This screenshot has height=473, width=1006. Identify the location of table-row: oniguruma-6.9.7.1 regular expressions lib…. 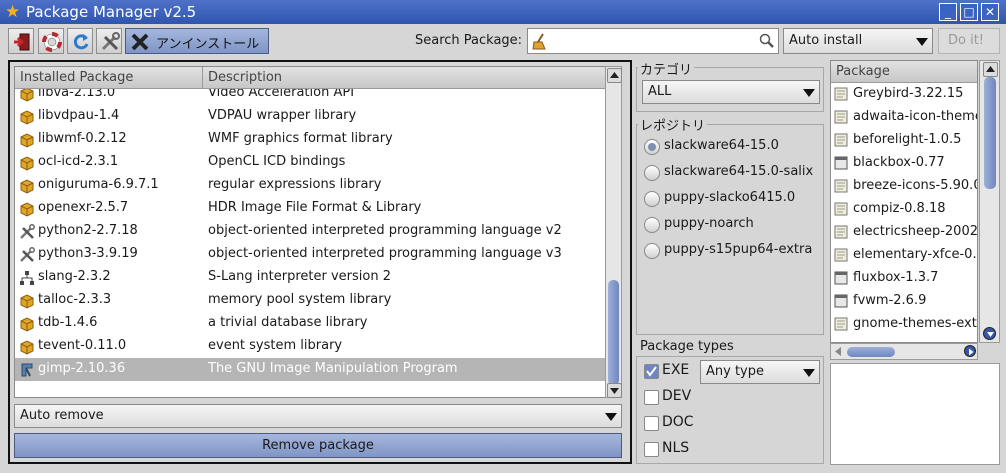
(310, 185).